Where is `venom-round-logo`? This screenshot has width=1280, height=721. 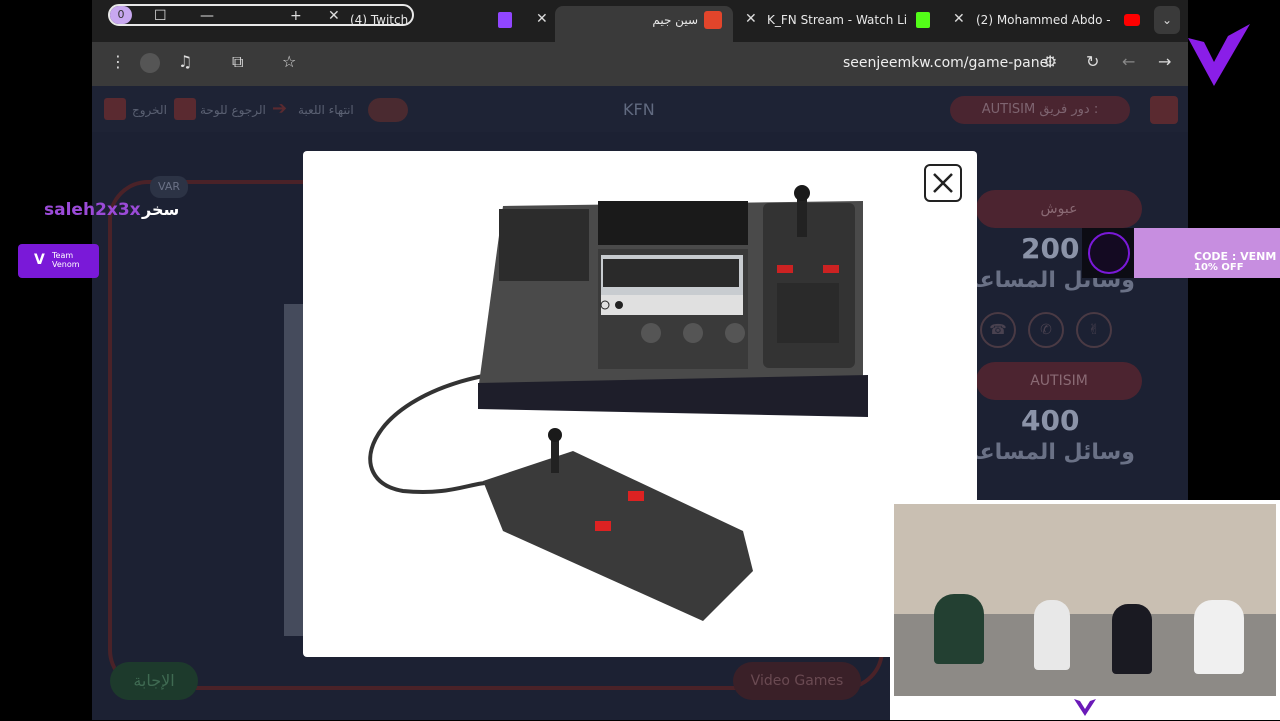
venom-round-logo is located at coordinates (1109, 253).